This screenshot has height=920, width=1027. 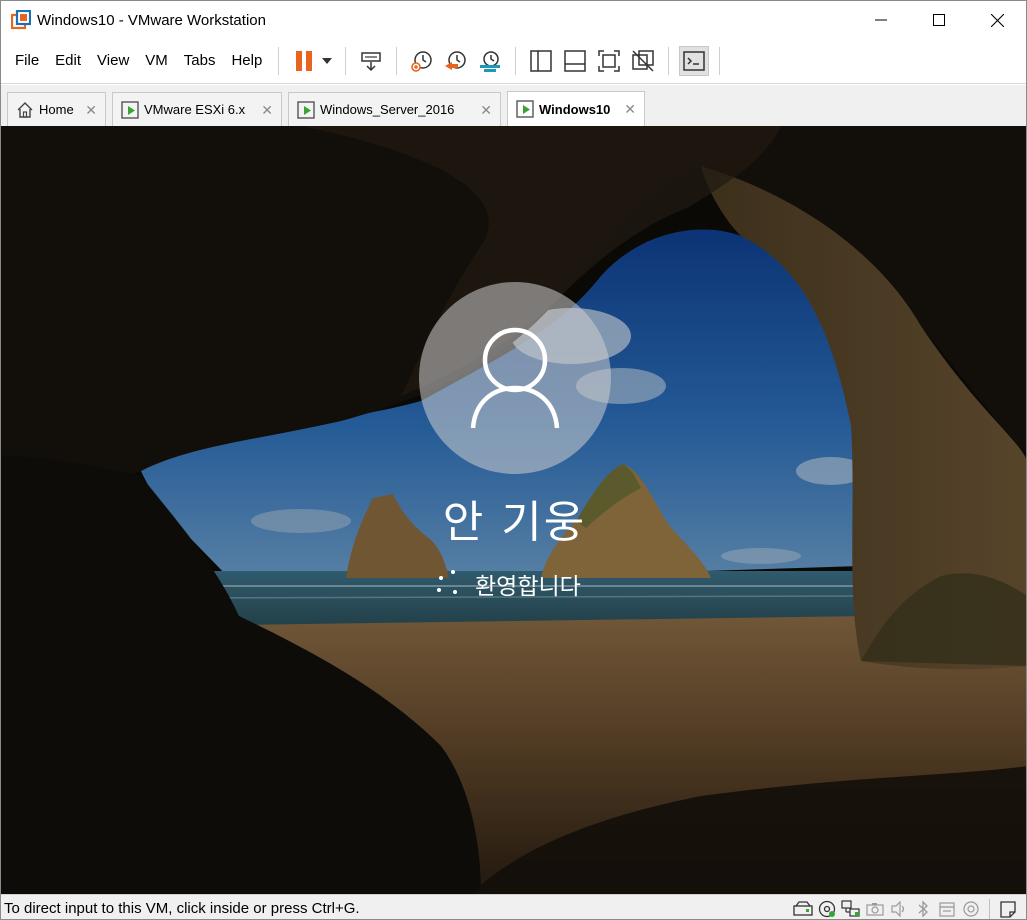 I want to click on take-snapshot-button, so click(x=422, y=61).